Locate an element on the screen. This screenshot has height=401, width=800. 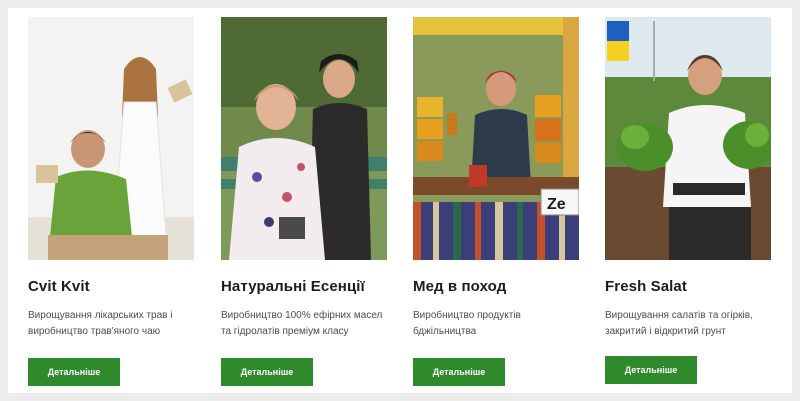
producer-title: Мед в поход is located at coordinates (460, 286).